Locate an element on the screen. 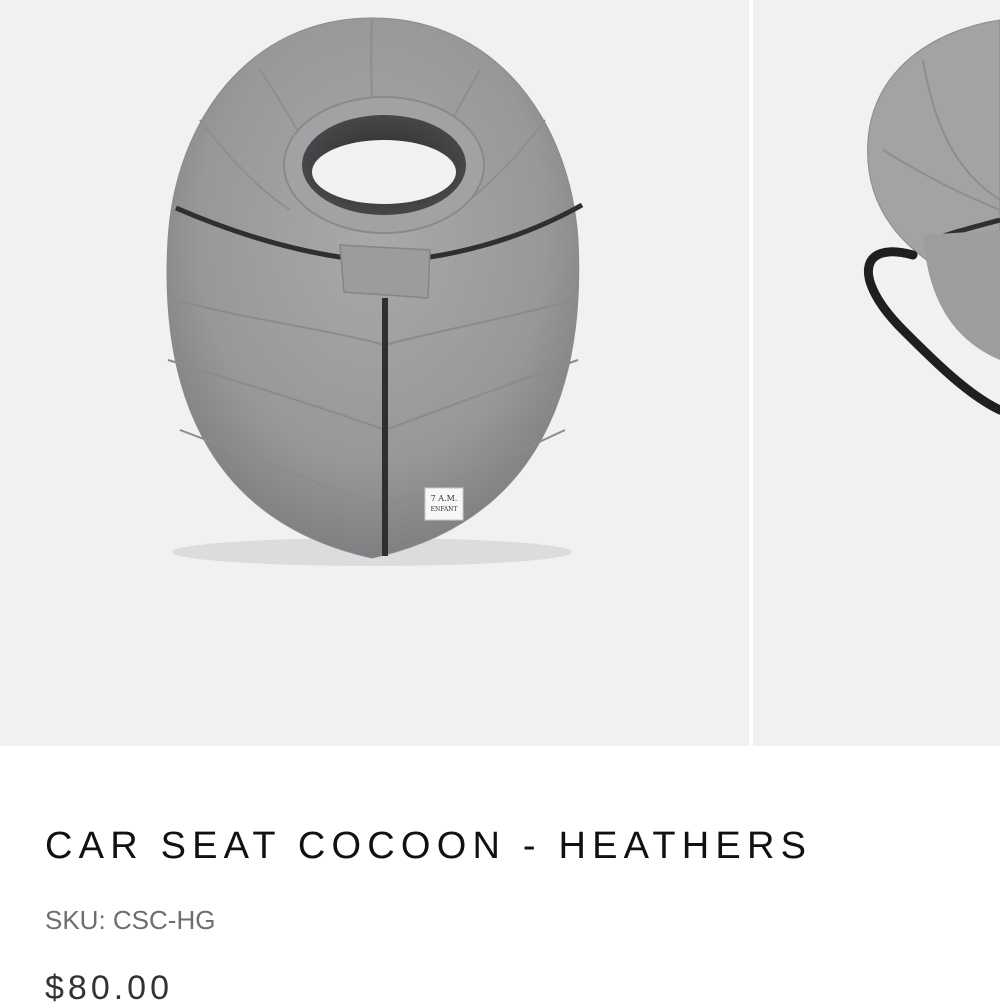 This screenshot has height=1008, width=1000. svg-text: ENFANT is located at coordinates (444, 509).